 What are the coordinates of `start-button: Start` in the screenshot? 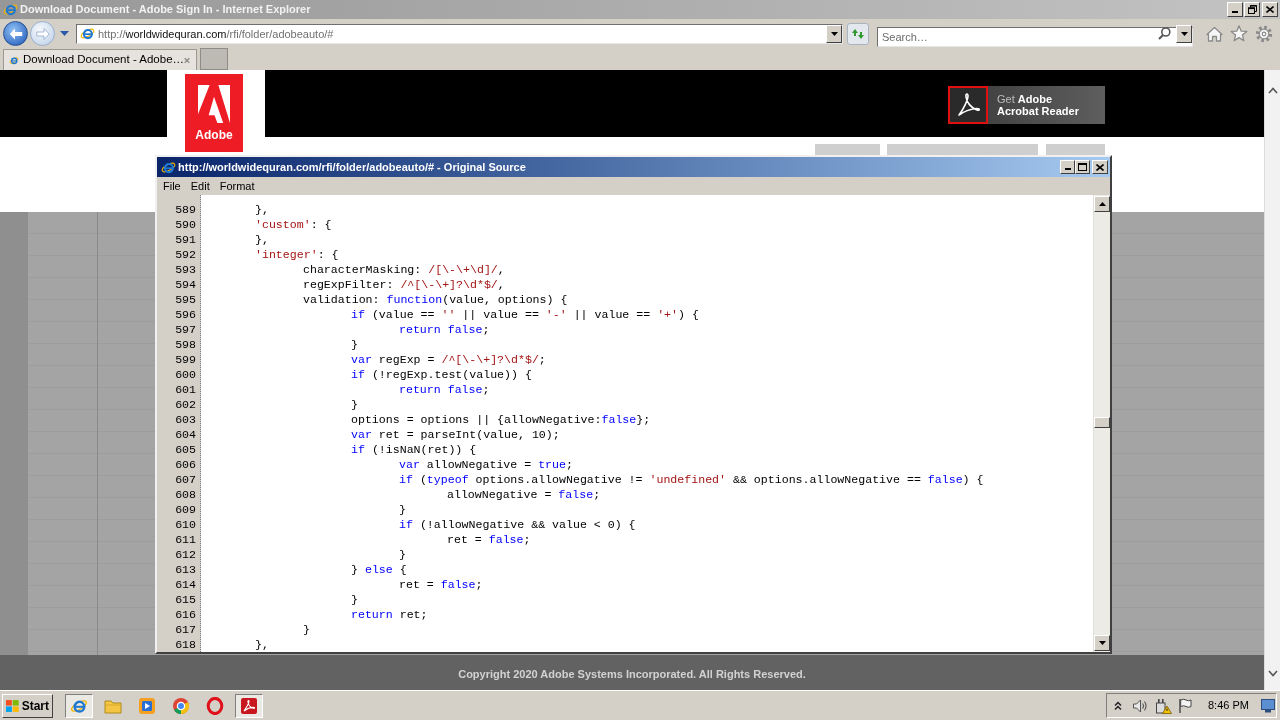 It's located at (27, 705).